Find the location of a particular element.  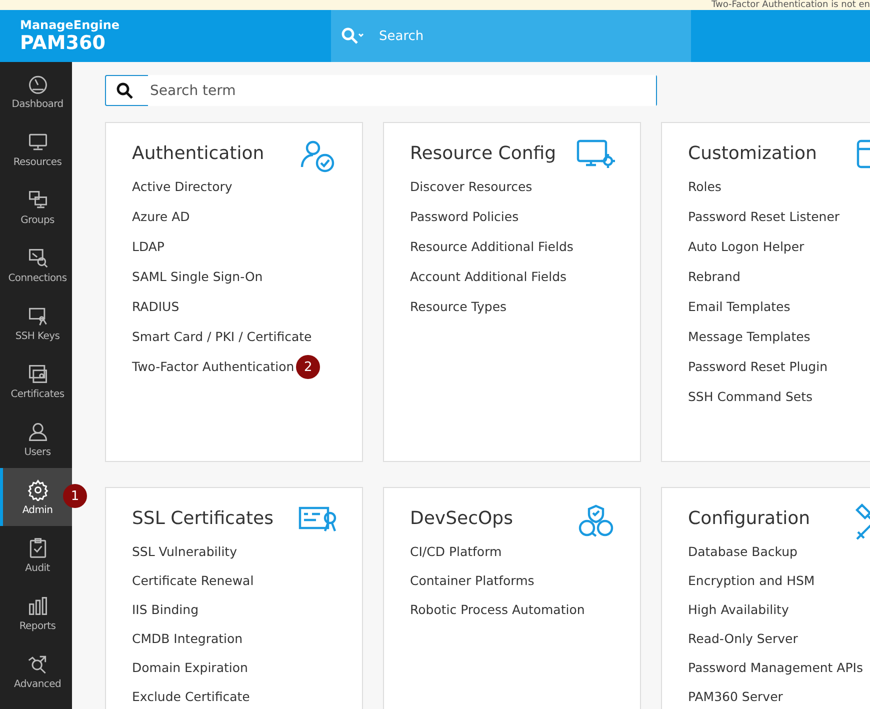

card-title: Configuration is located at coordinates (749, 518).